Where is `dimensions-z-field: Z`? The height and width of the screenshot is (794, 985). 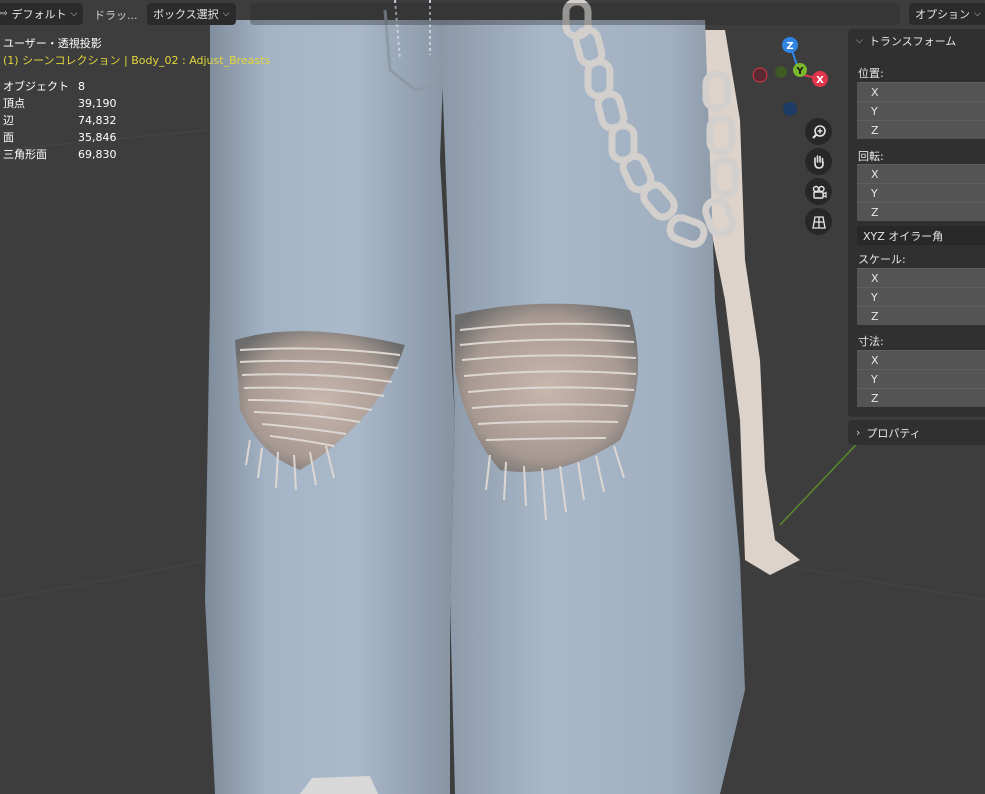
dimensions-z-field: Z is located at coordinates (921, 397).